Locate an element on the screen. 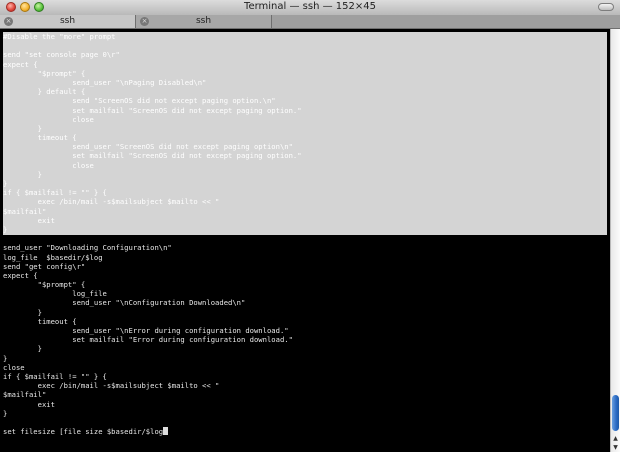 The height and width of the screenshot is (452, 620). terminal-line-selected: } default { is located at coordinates (44, 92).